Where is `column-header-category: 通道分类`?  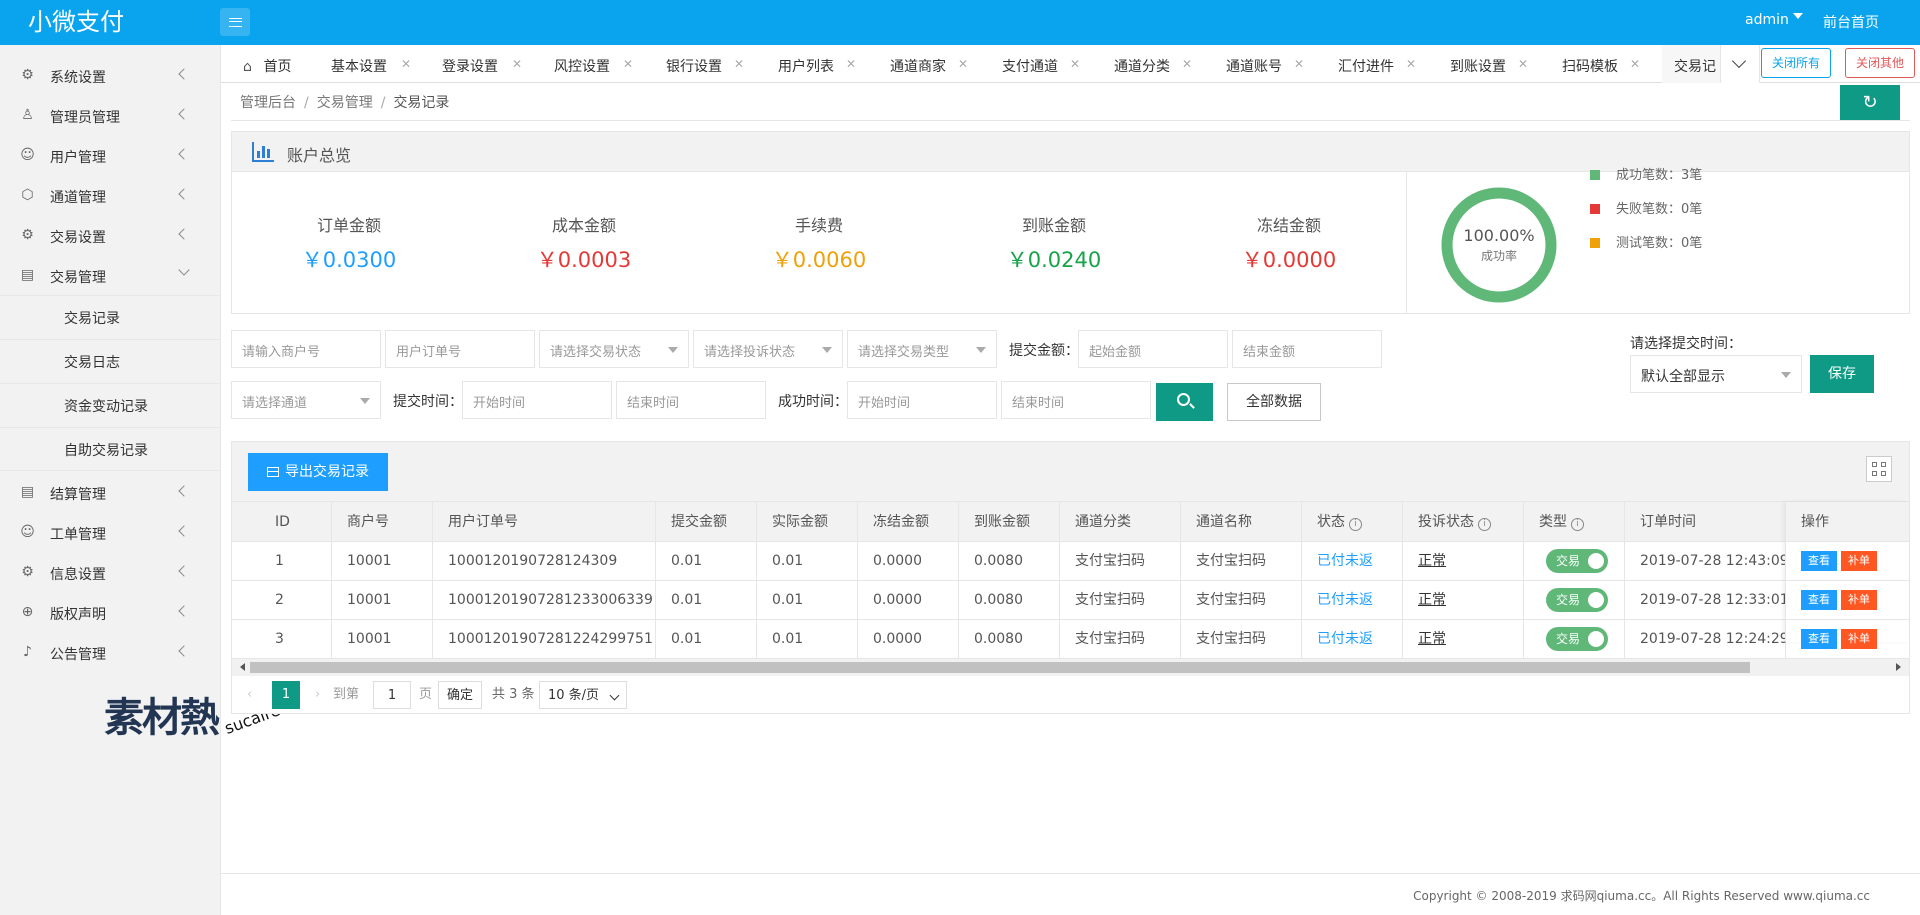
column-header-category: 通道分类 is located at coordinates (1120, 522).